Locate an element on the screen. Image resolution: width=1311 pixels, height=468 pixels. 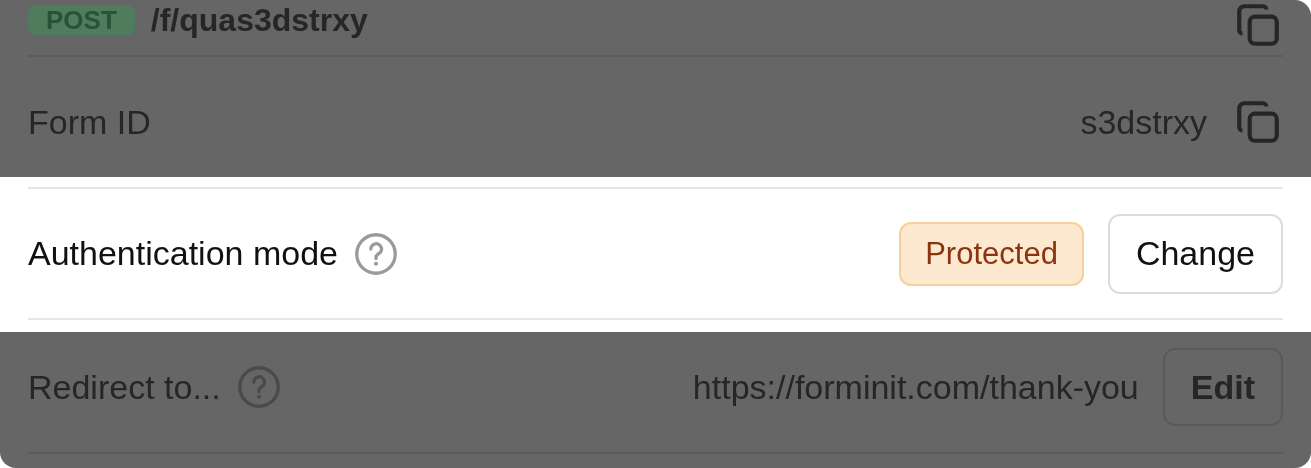
row-value: https://forminit.com/thank-you is located at coordinates (915, 387).